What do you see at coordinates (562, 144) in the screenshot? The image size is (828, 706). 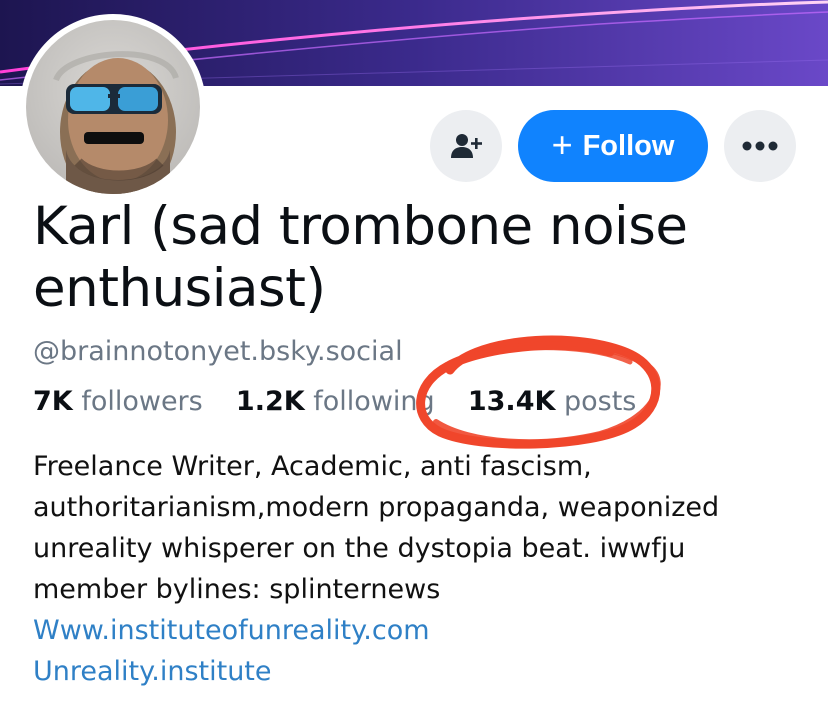 I see `plus-icon: +` at bounding box center [562, 144].